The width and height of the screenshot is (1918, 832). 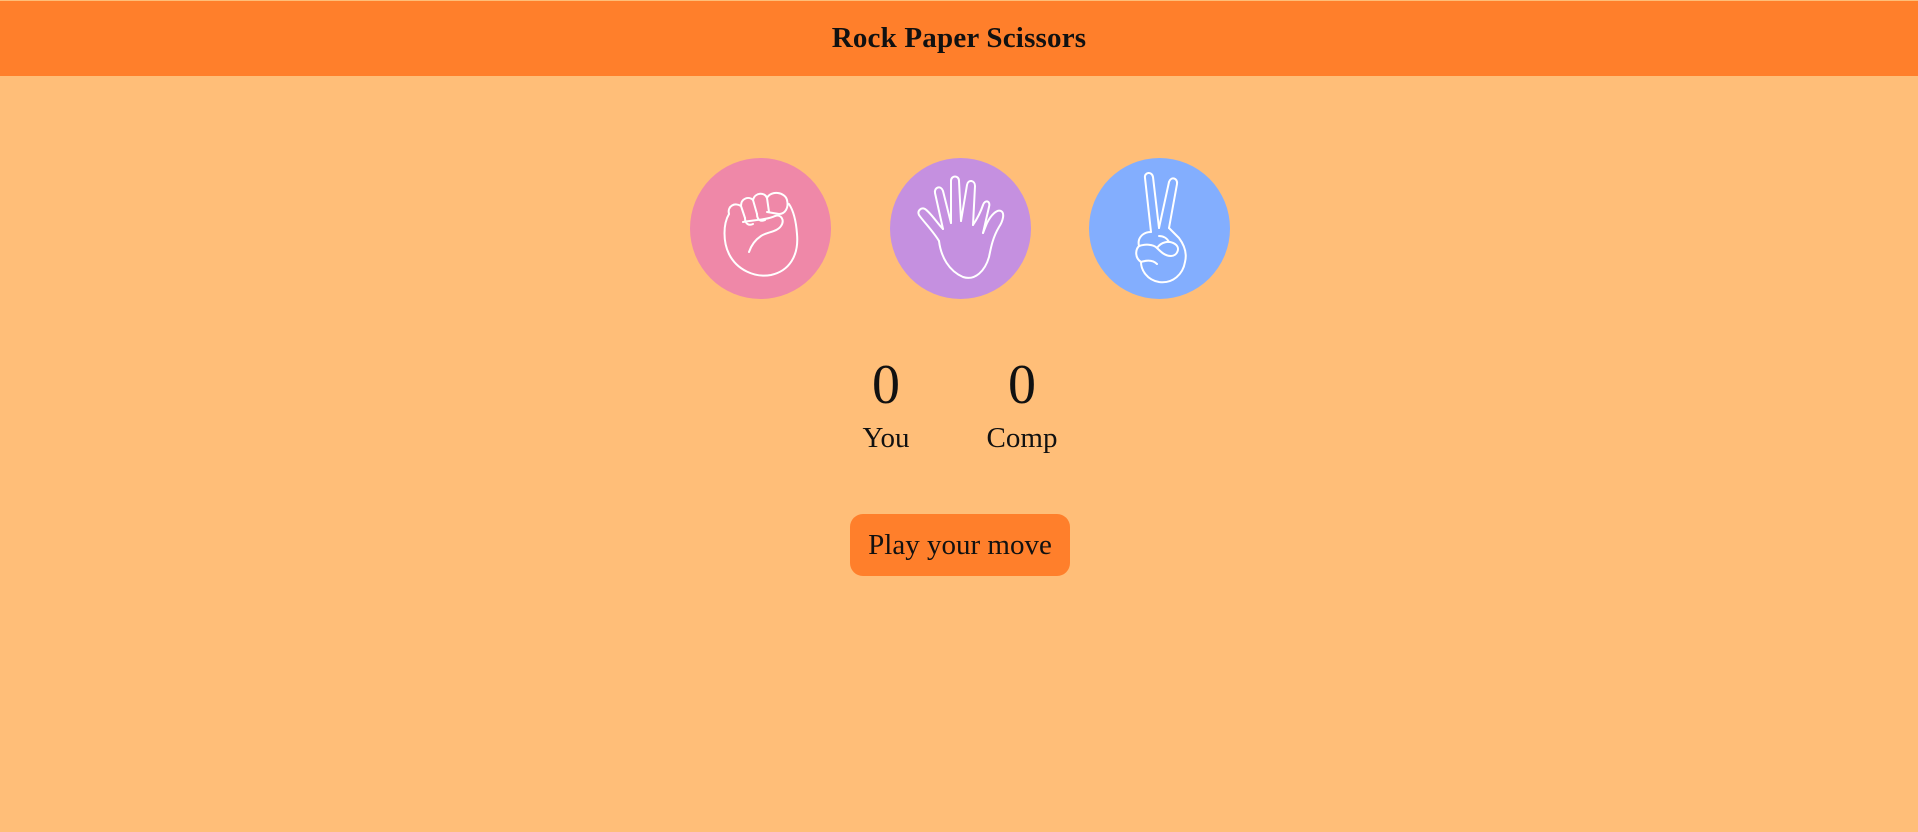 I want to click on user-score: 0, so click(x=886, y=385).